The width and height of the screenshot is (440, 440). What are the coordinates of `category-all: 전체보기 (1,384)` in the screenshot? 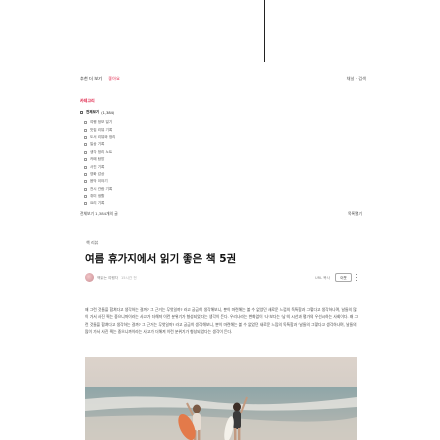 It's located at (125, 112).